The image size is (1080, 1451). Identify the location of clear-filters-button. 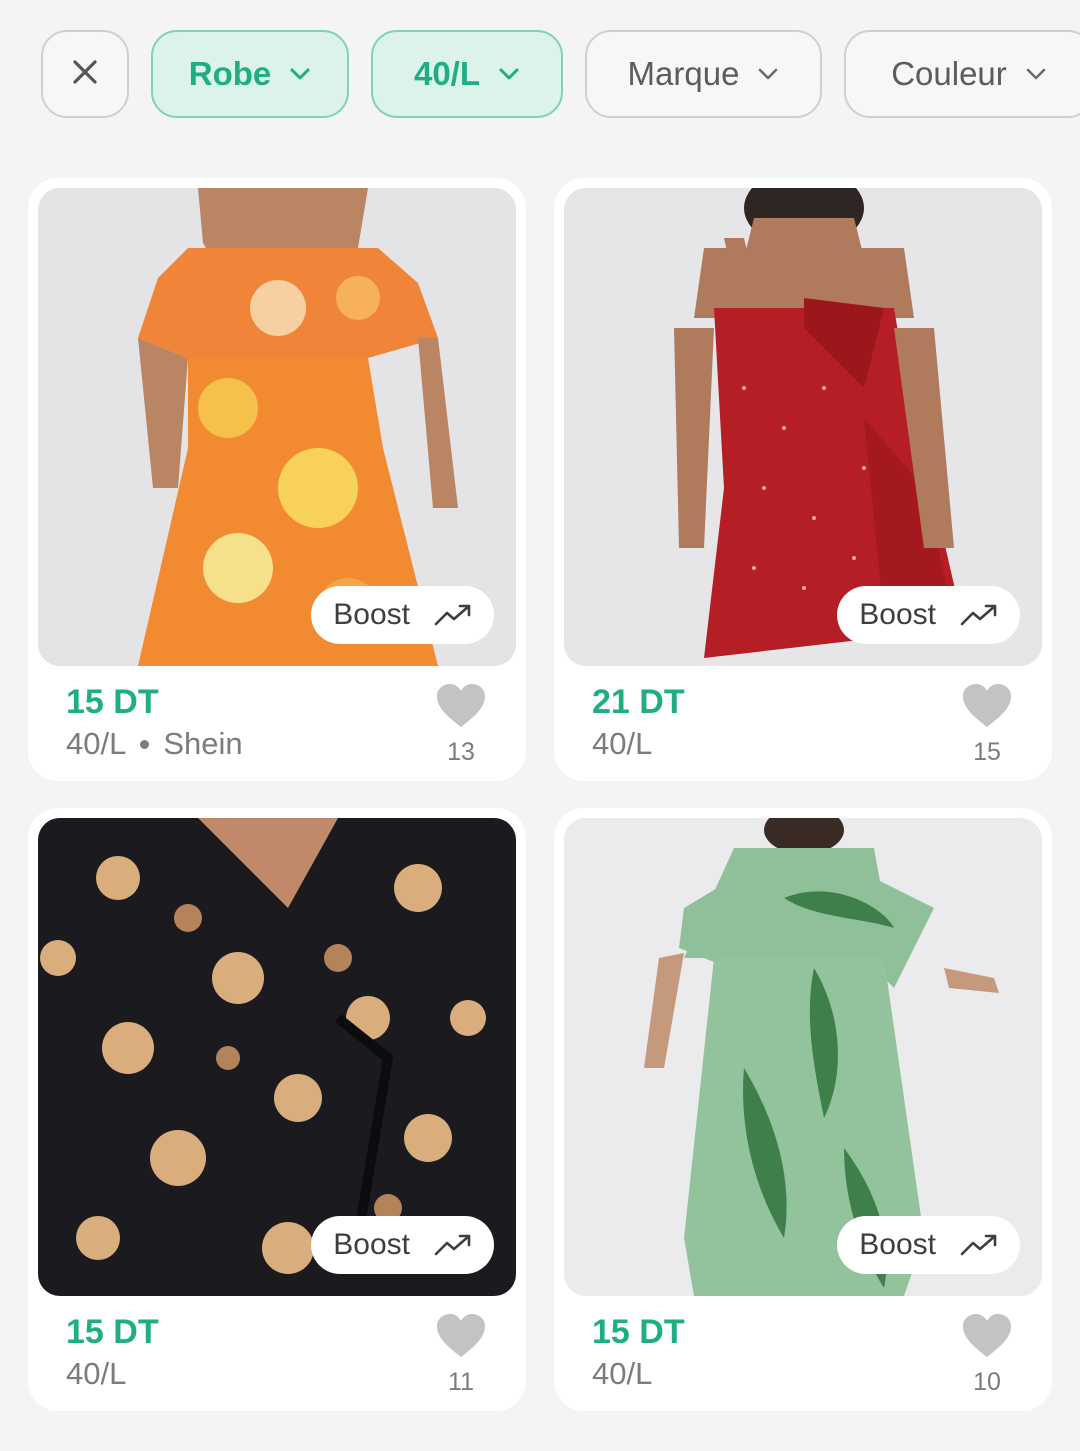
(85, 74).